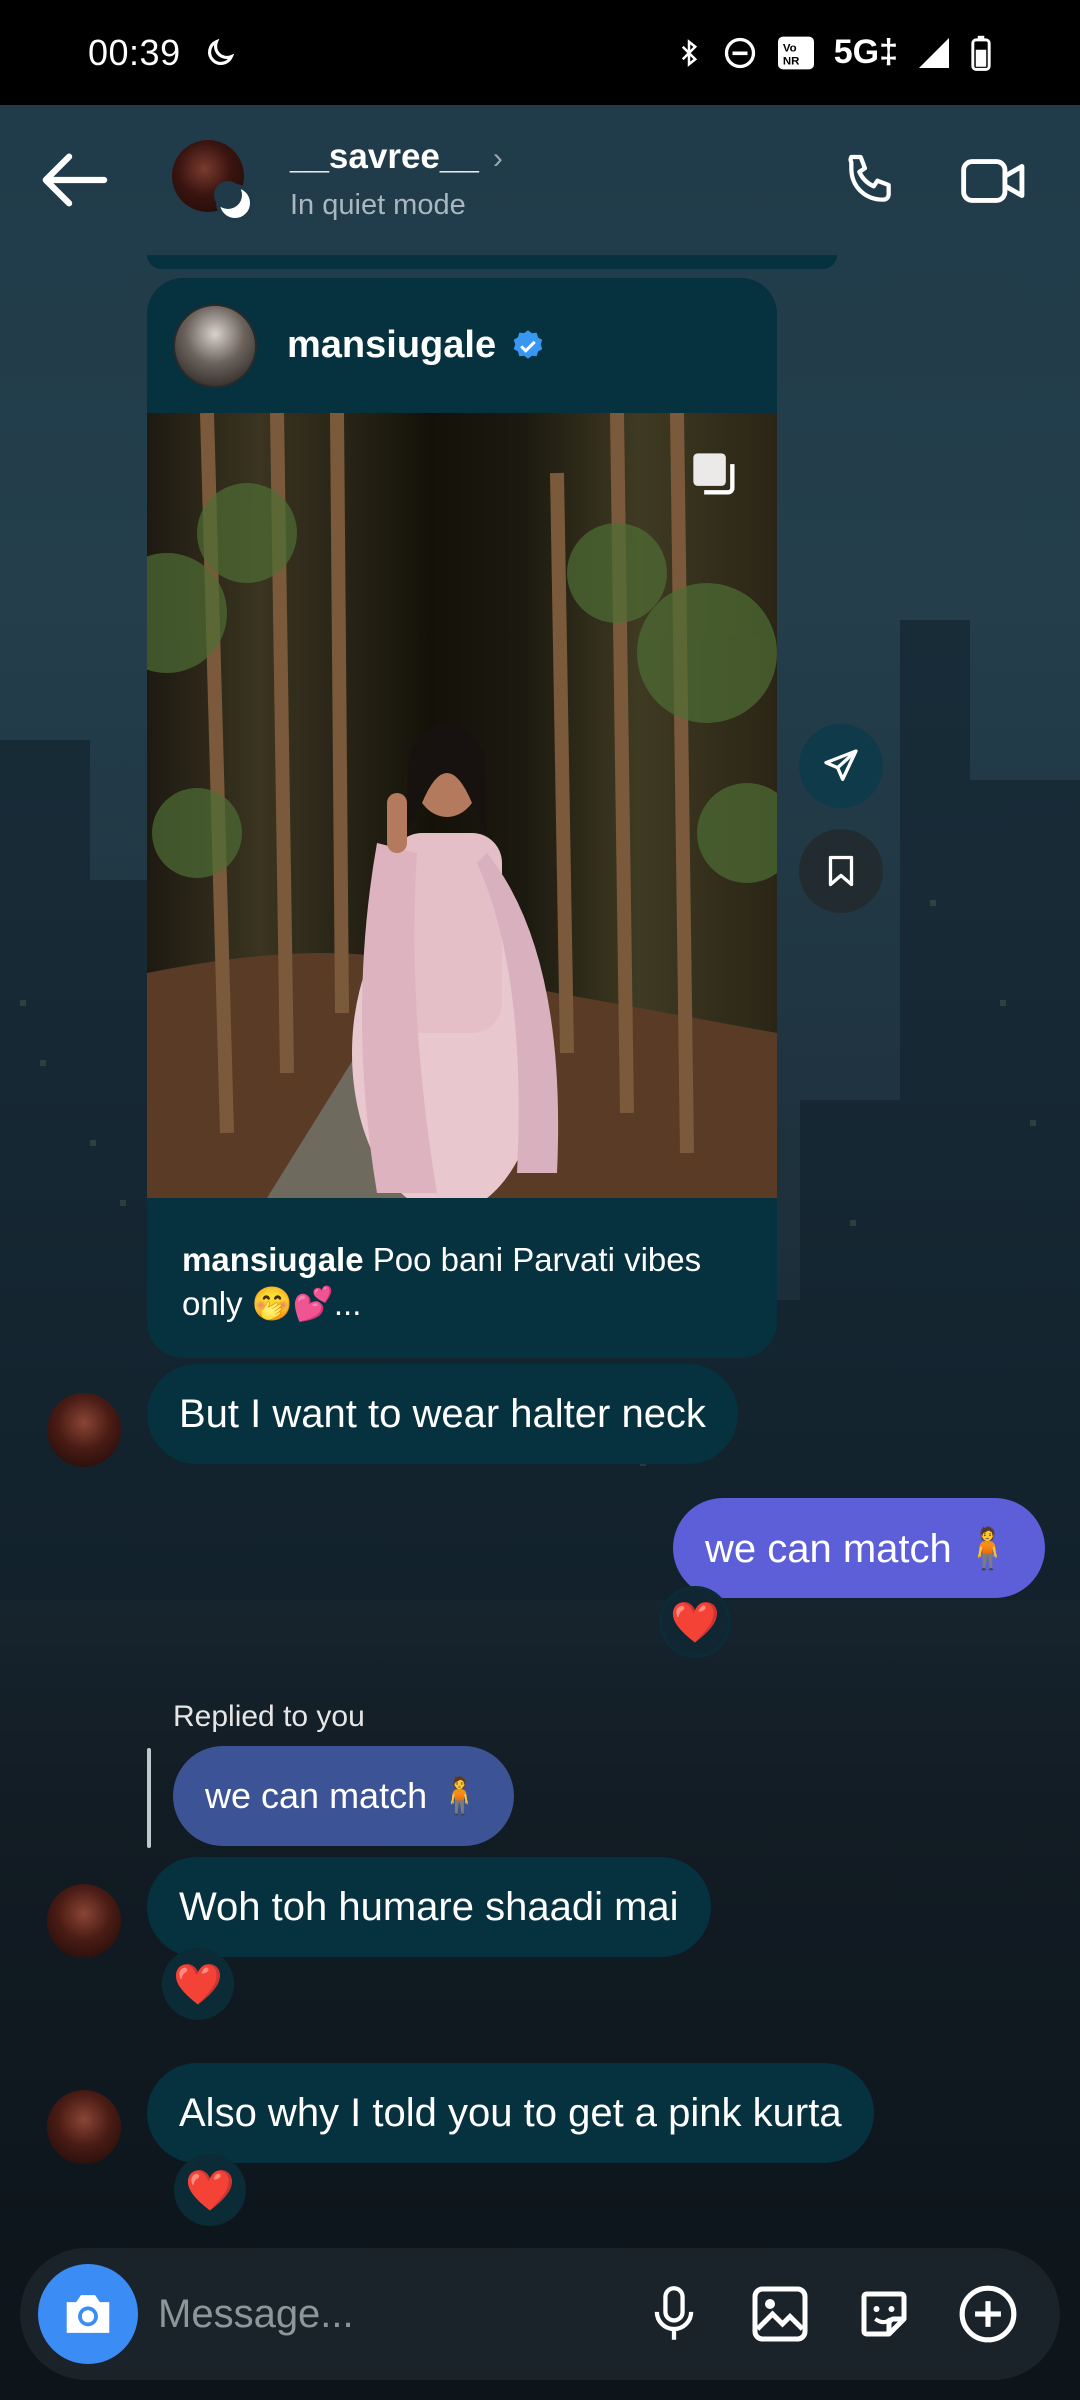 This screenshot has height=2400, width=1080. I want to click on network-type: 5G‡, so click(865, 52).